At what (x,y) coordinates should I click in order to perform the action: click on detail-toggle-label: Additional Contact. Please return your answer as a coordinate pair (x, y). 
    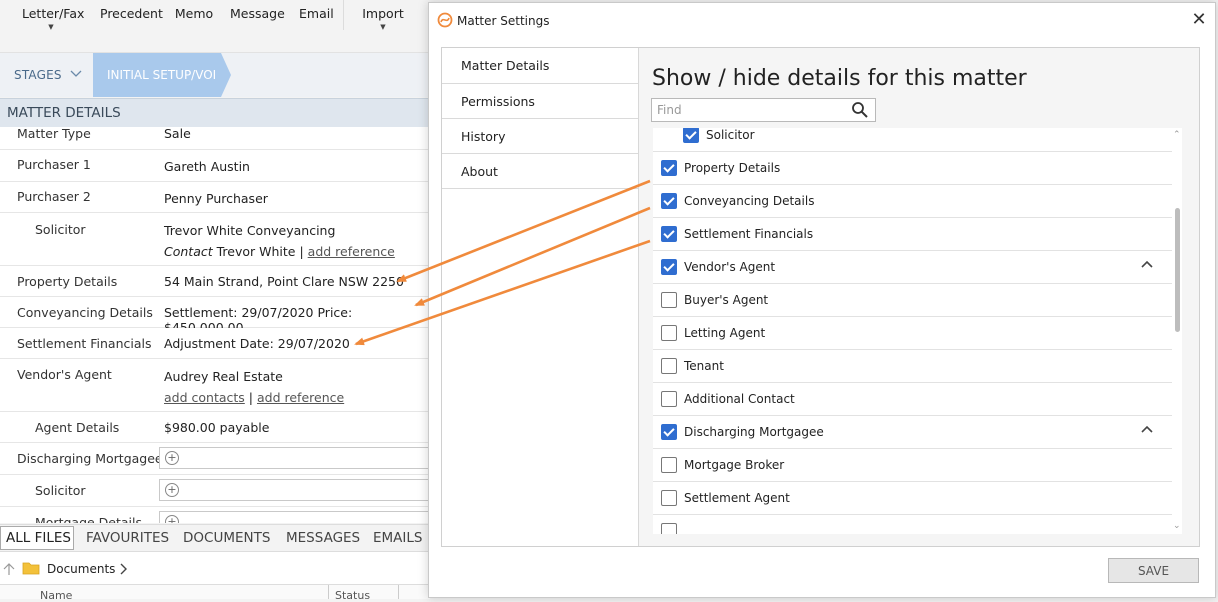
    Looking at the image, I should click on (739, 399).